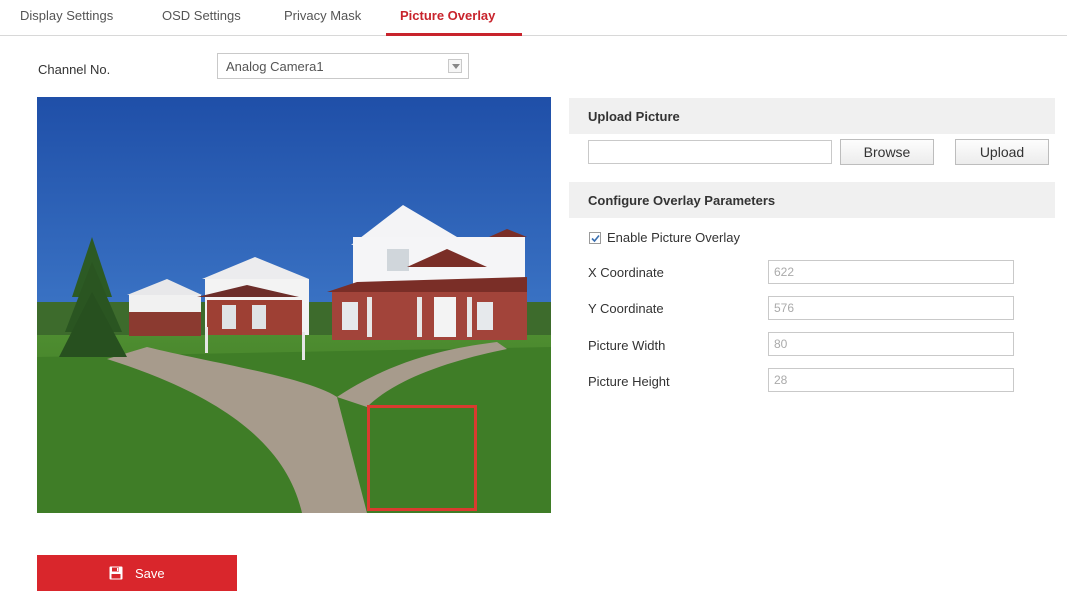  What do you see at coordinates (634, 116) in the screenshot?
I see `upload-picture-title: Upload Picture` at bounding box center [634, 116].